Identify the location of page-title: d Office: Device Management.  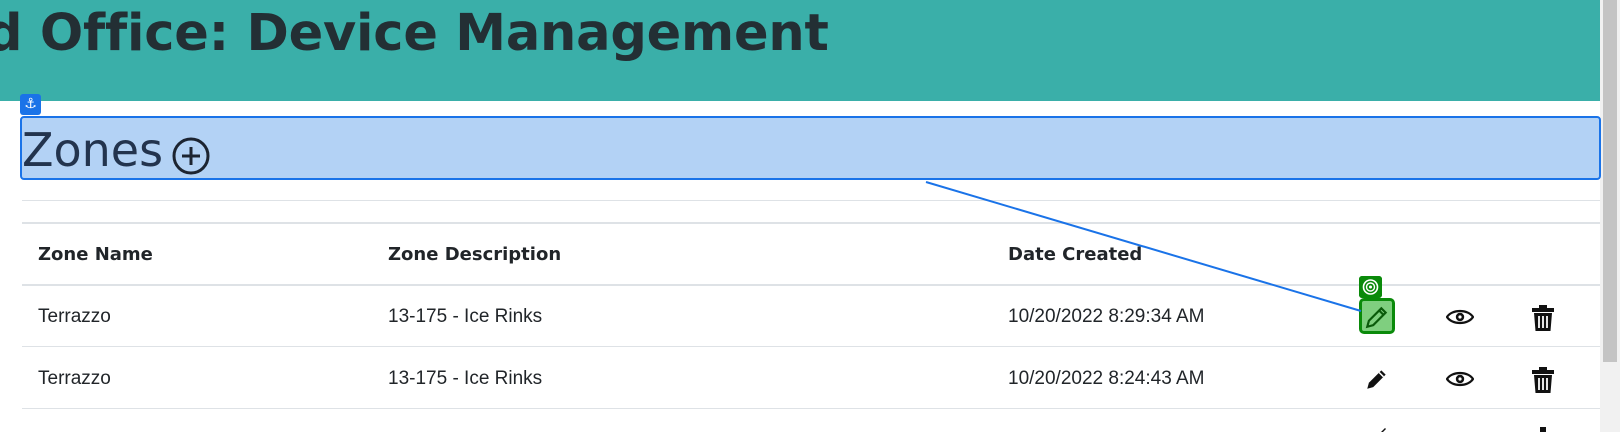
(414, 33).